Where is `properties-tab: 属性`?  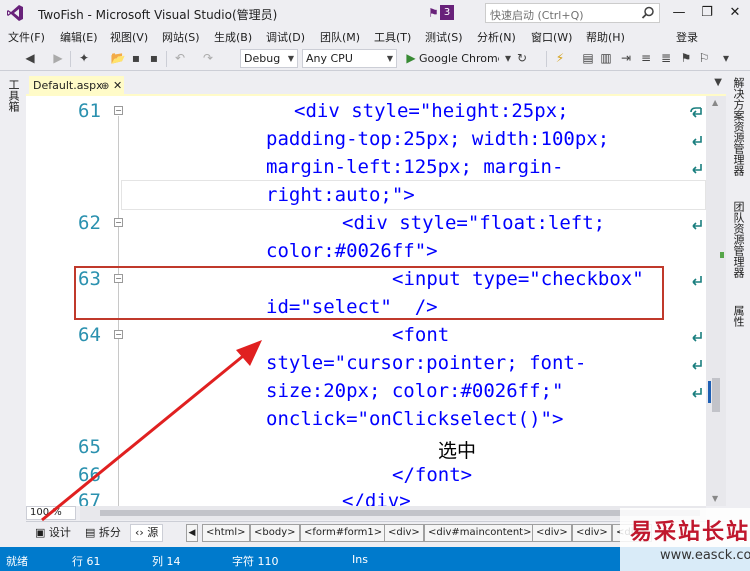
properties-tab: 属性 is located at coordinates (738, 316).